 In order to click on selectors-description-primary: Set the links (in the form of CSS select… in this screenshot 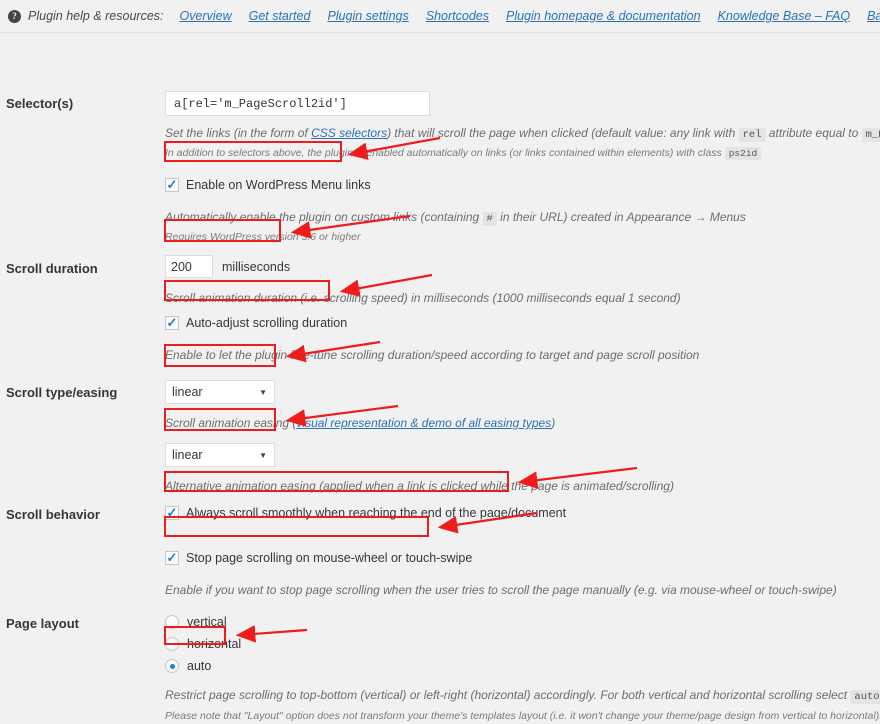, I will do `click(522, 134)`.